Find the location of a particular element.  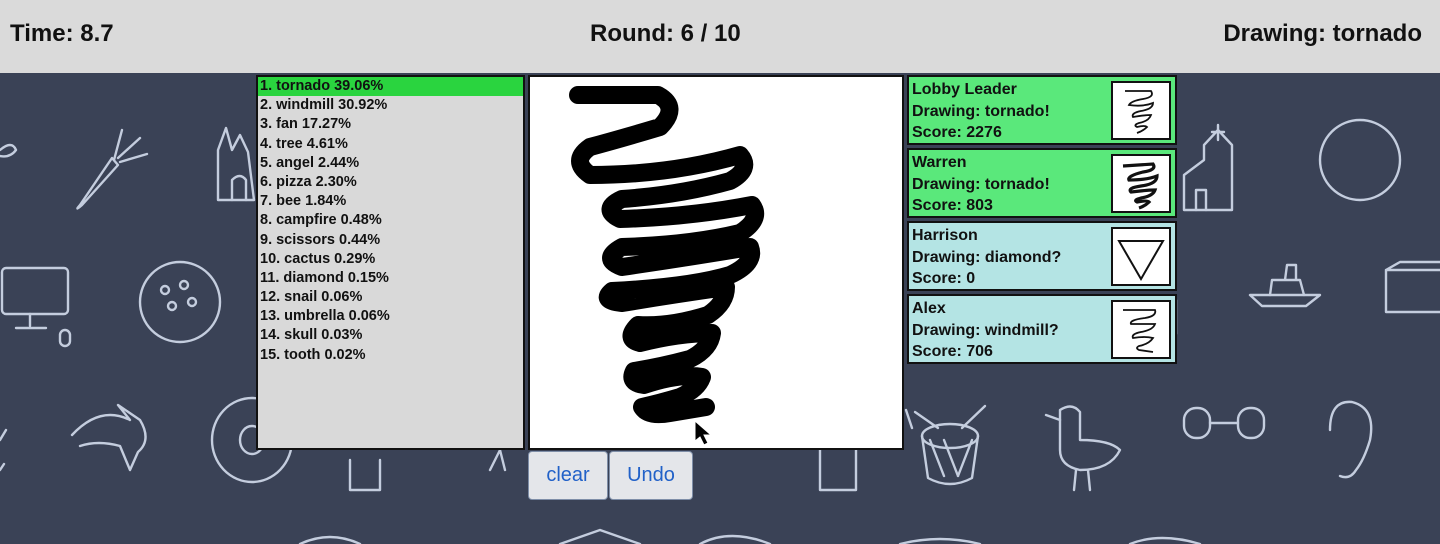

player-score: Score: 0 is located at coordinates (944, 278).